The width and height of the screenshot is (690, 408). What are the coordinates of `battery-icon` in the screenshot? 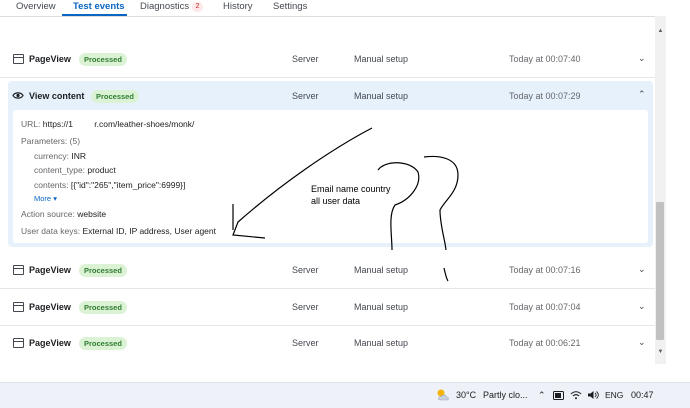 It's located at (559, 395).